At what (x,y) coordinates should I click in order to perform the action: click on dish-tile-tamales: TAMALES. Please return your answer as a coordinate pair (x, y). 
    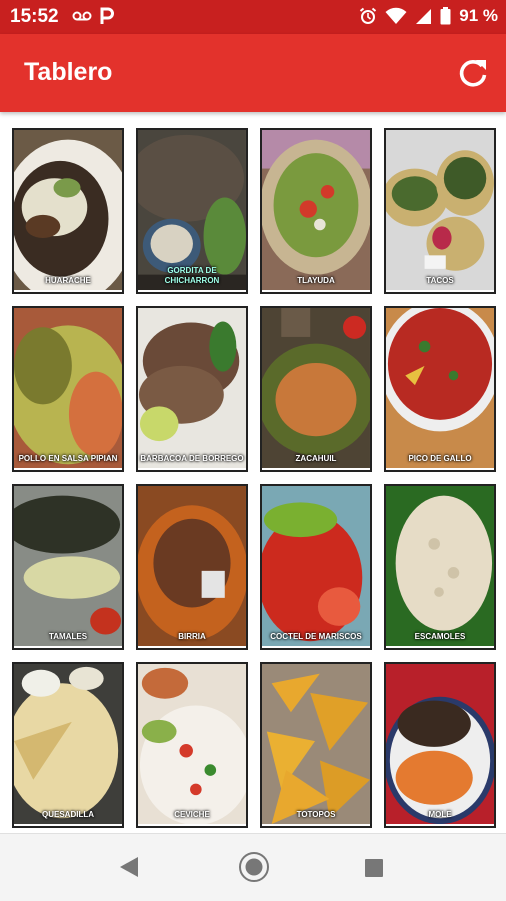
    Looking at the image, I should click on (68, 567).